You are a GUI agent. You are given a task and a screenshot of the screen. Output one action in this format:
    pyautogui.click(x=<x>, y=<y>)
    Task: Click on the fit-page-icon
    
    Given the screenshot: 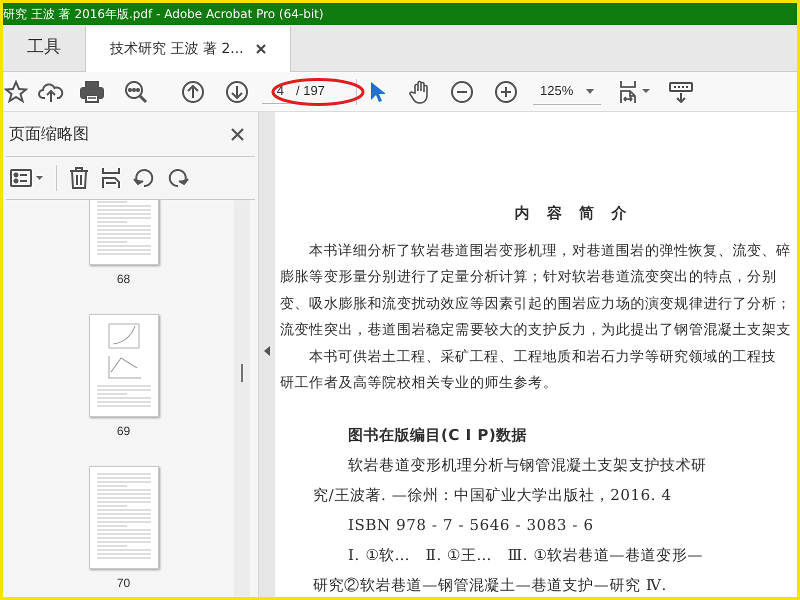 What is the action you would take?
    pyautogui.click(x=636, y=92)
    